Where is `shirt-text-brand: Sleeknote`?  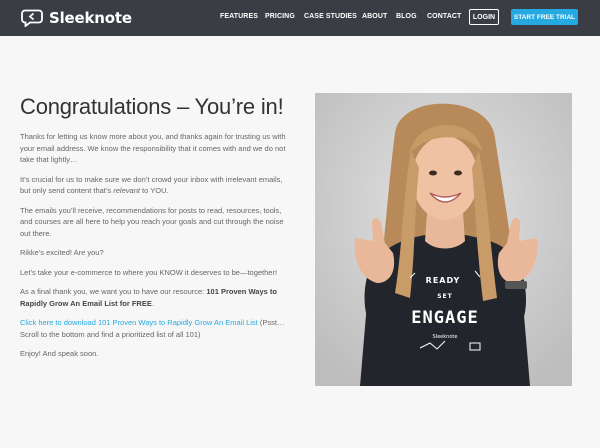 shirt-text-brand: Sleeknote is located at coordinates (445, 337).